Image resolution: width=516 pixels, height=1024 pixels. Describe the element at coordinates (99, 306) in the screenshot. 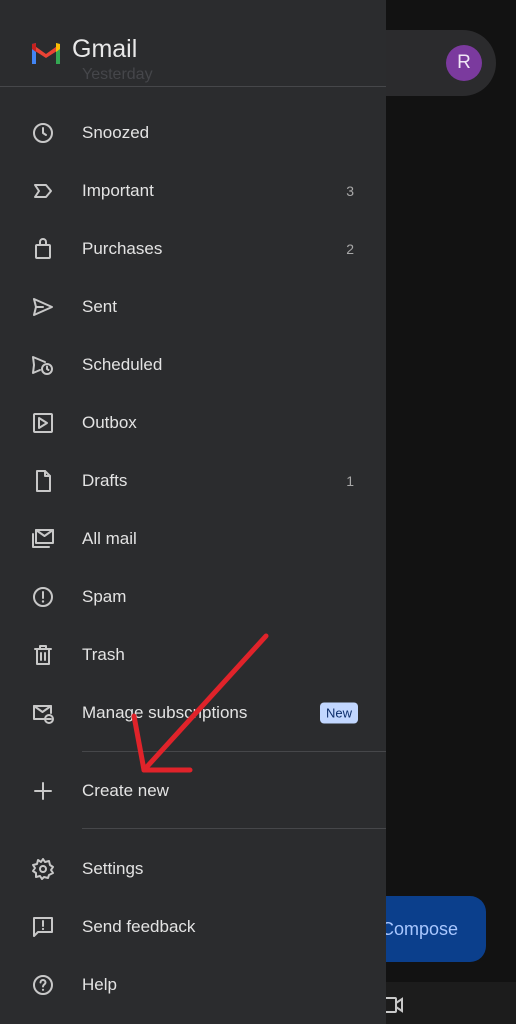

I see `drawer-item-label: Sent` at that location.